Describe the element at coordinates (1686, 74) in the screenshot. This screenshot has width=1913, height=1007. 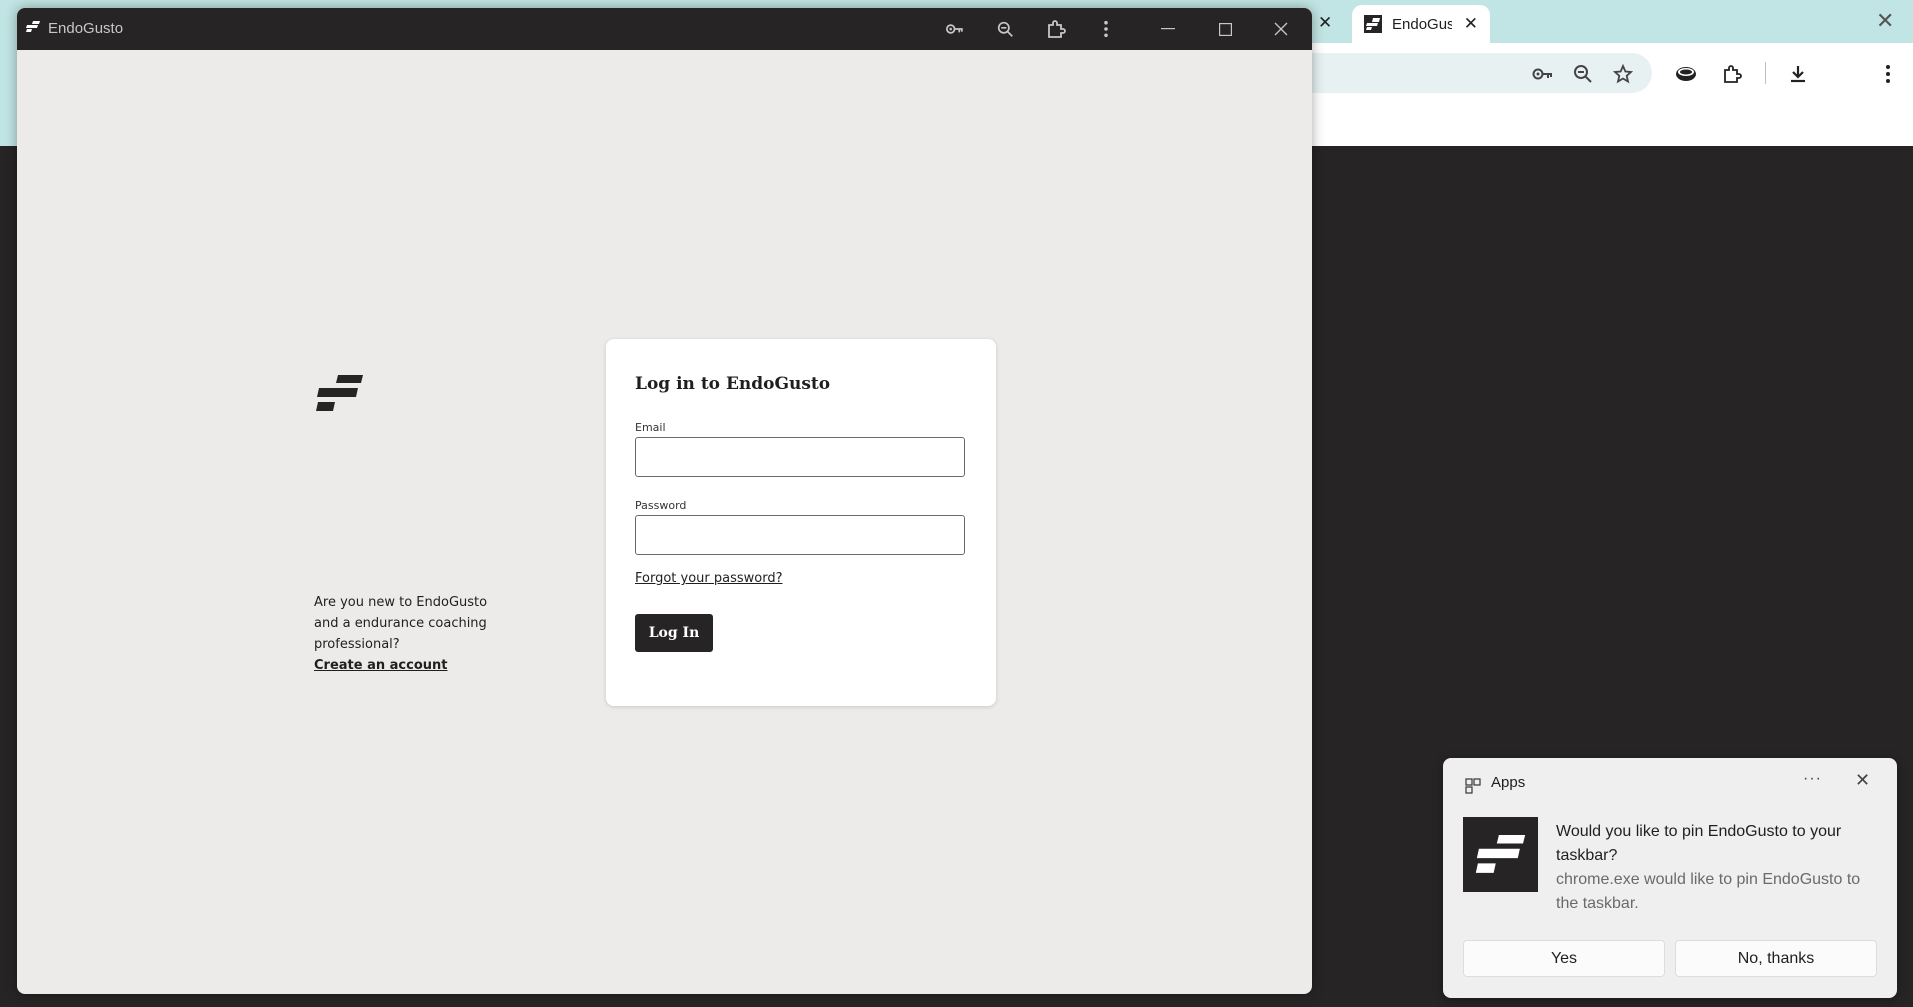
I see `profile-icon` at that location.